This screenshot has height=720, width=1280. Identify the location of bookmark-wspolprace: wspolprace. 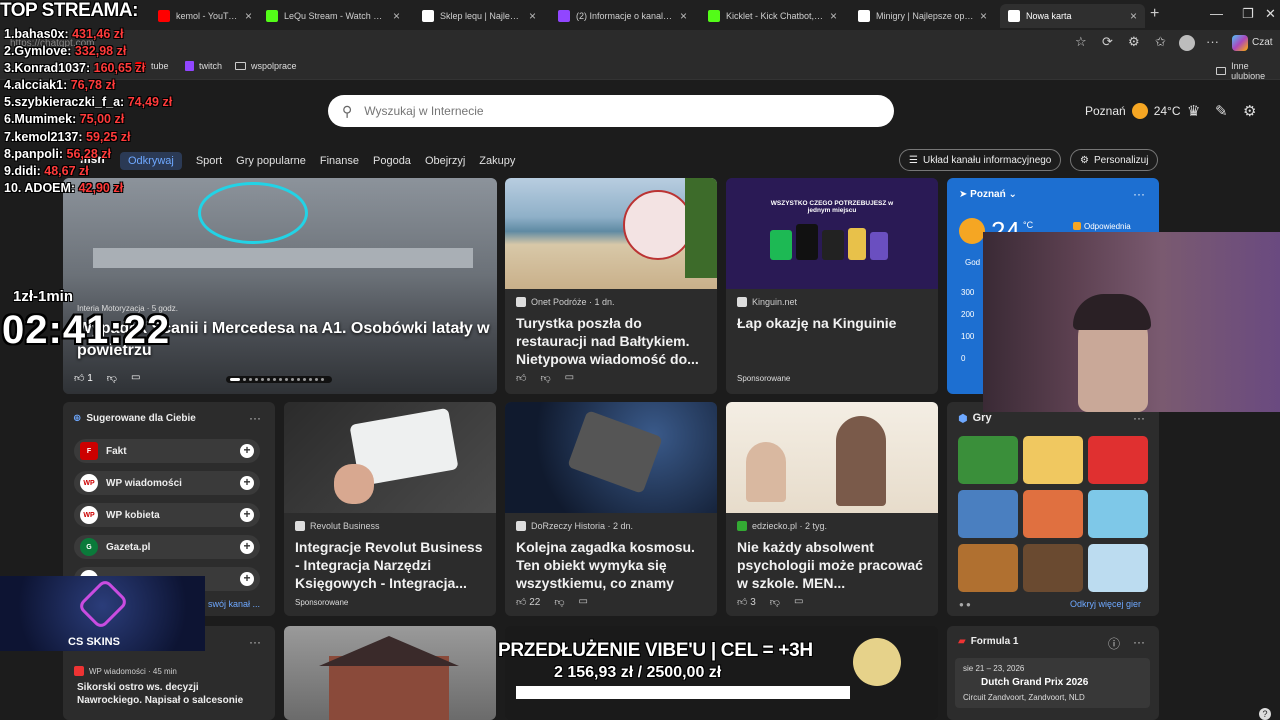
(266, 66).